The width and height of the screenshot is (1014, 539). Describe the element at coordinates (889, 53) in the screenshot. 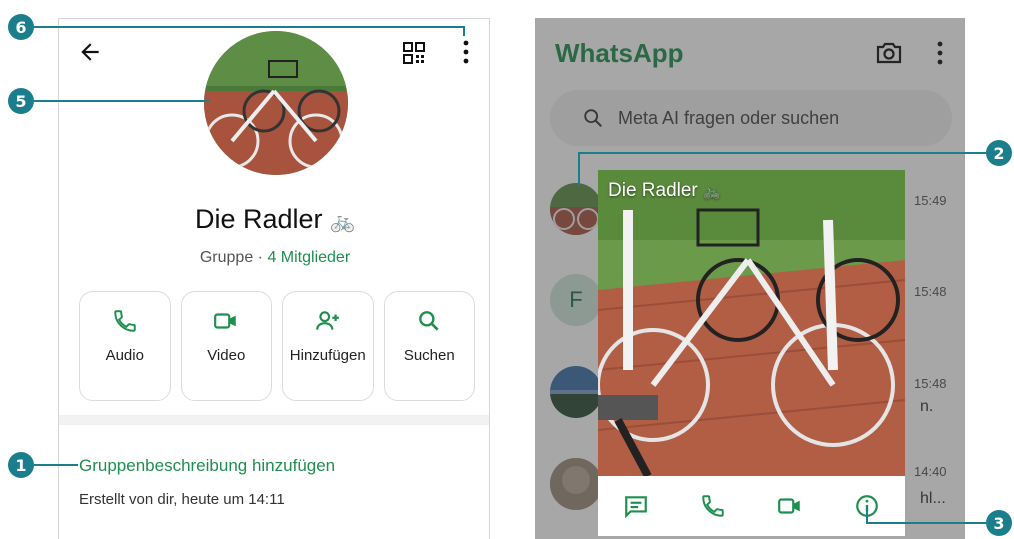

I see `camera-icon` at that location.